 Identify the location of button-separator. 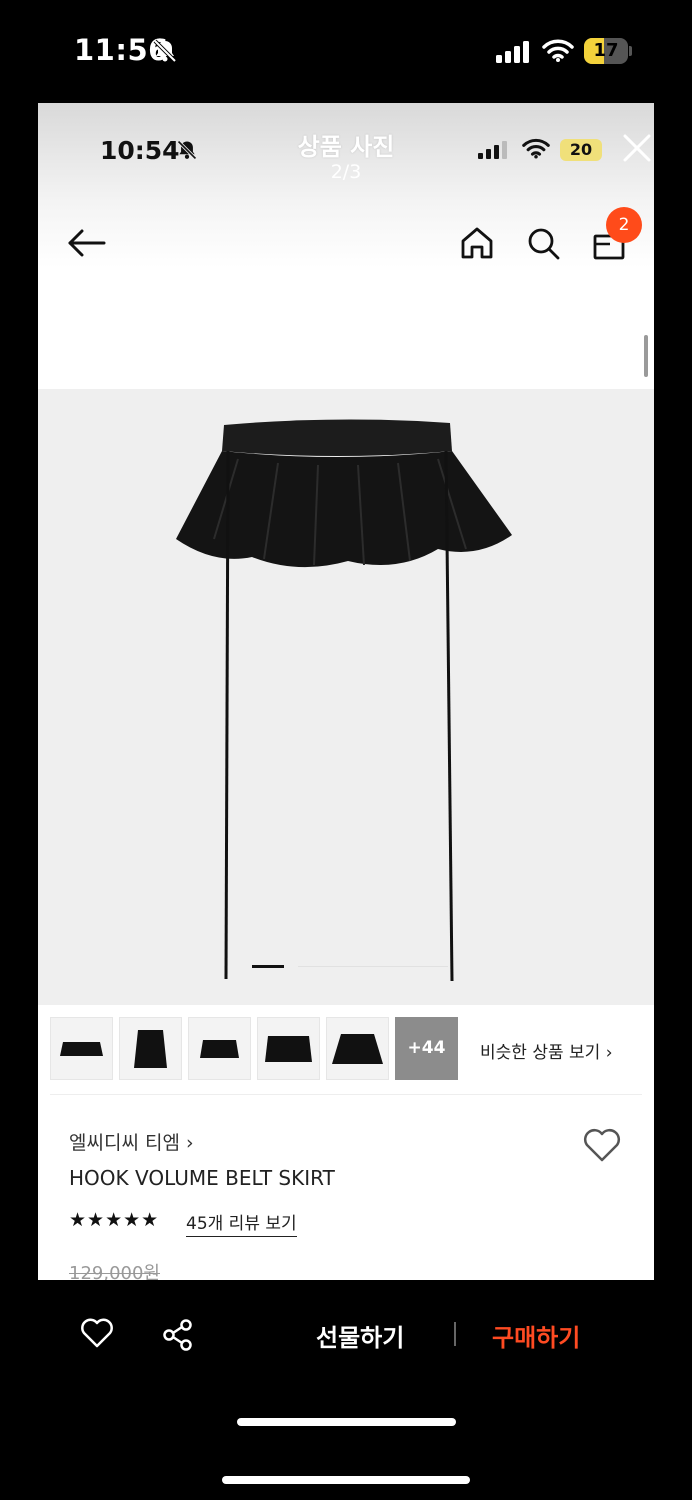
(455, 1334).